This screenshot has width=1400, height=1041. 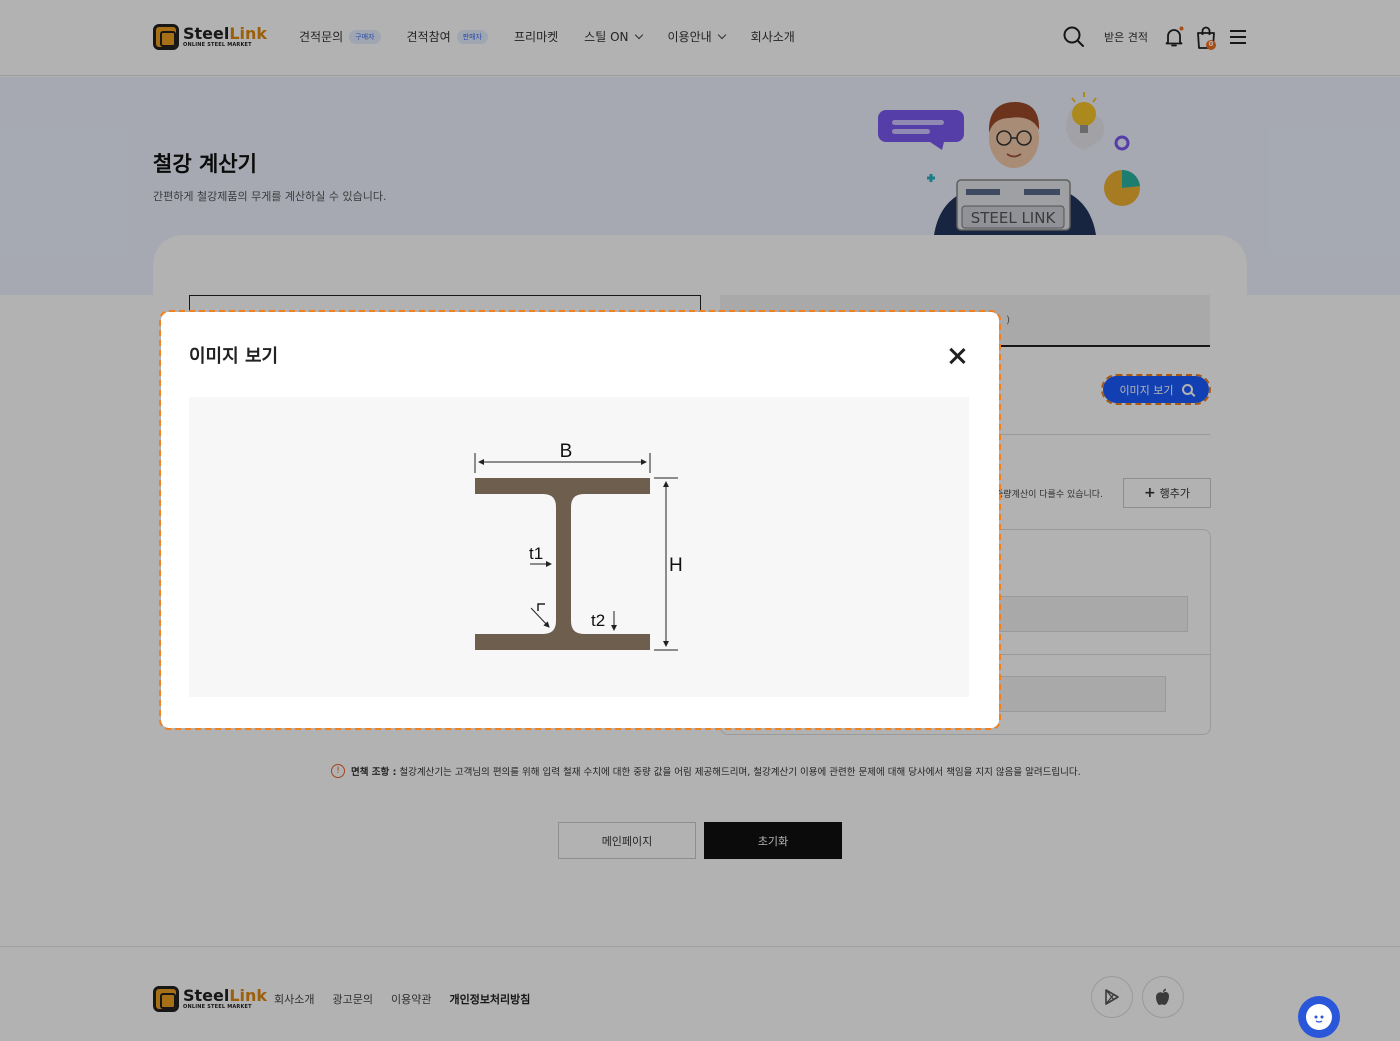 I want to click on dimension-label-B: B, so click(x=566, y=451).